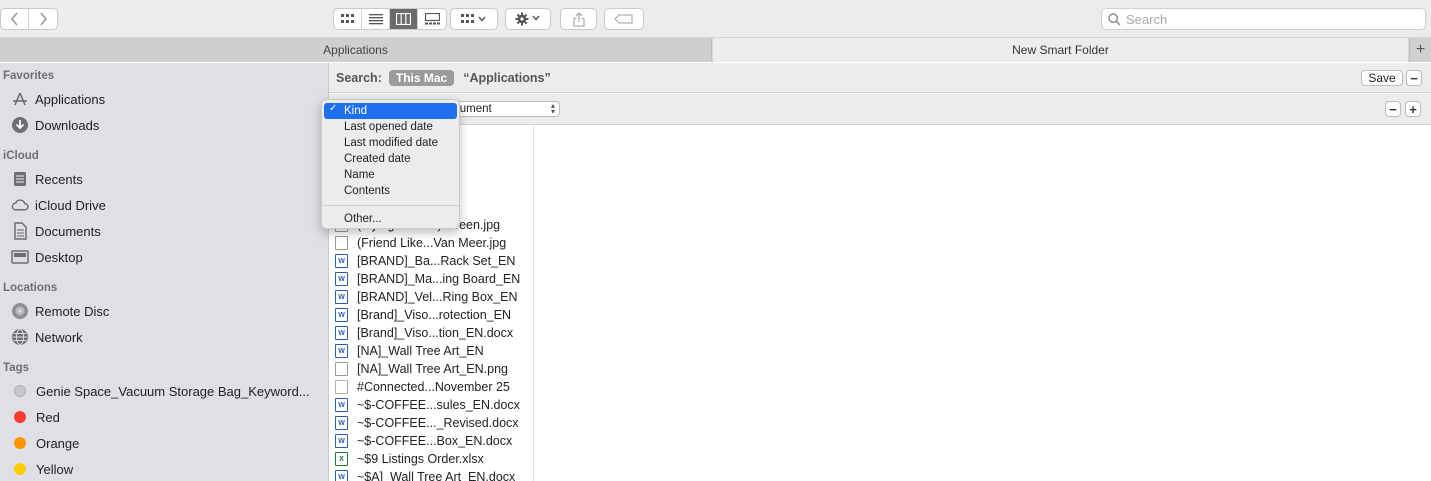 The height and width of the screenshot is (481, 1431). I want to click on file-row: W [BRAND]_Vel...Ring Box_EN, so click(431, 297).